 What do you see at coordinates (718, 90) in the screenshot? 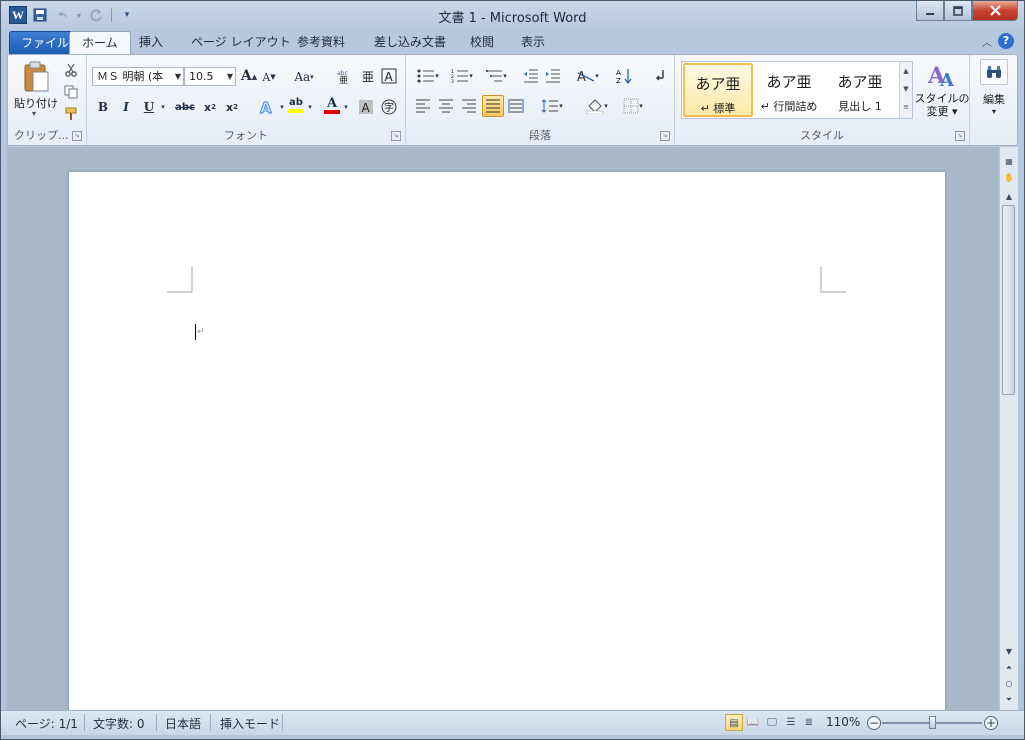
I see `style-standard: あア亜 ↵ 標準` at bounding box center [718, 90].